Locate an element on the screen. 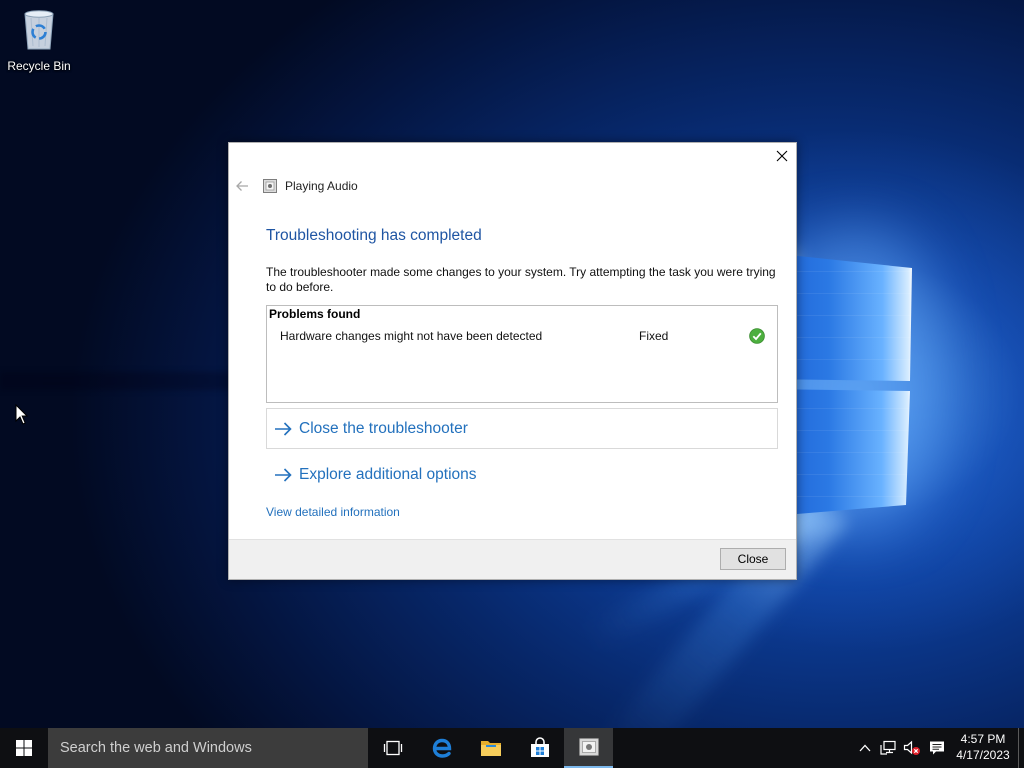  explore-options-label: Explore additional options is located at coordinates (388, 474).